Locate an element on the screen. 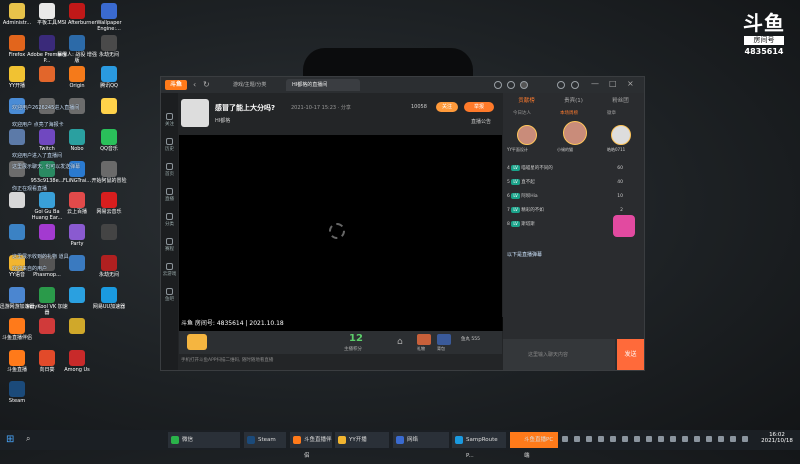  top1-avatar is located at coordinates (527, 135).